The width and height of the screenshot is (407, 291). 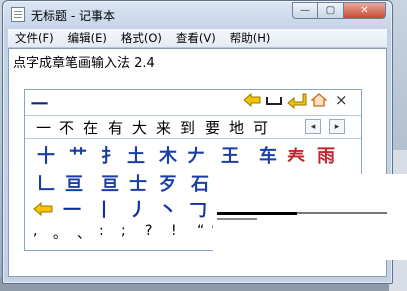 I want to click on punct-key: “, so click(x=200, y=231).